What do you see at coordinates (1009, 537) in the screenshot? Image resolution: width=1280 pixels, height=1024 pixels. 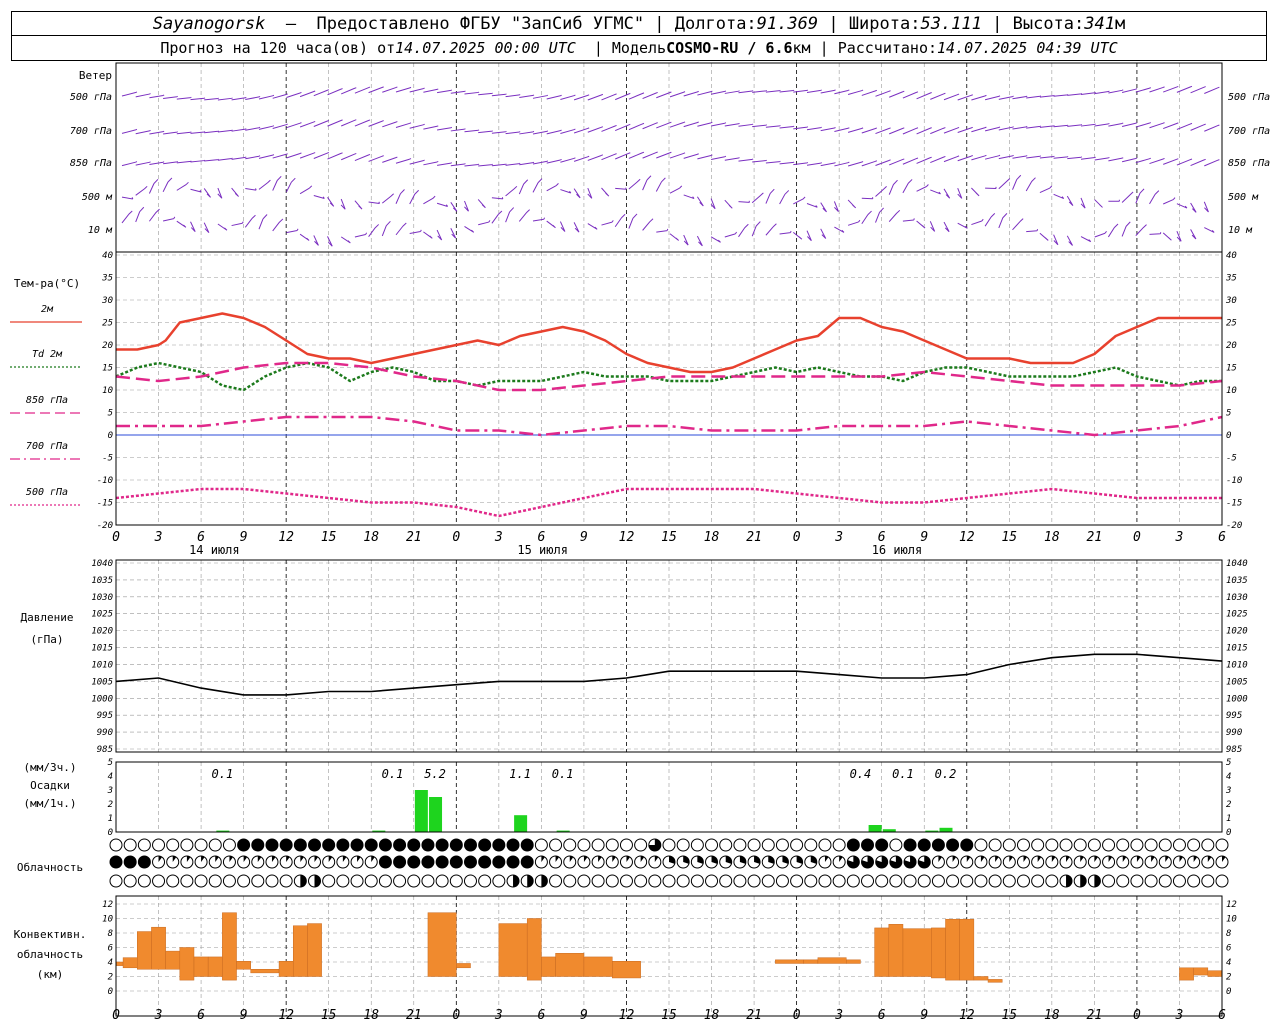 I see `x-tick-label: 15` at bounding box center [1009, 537].